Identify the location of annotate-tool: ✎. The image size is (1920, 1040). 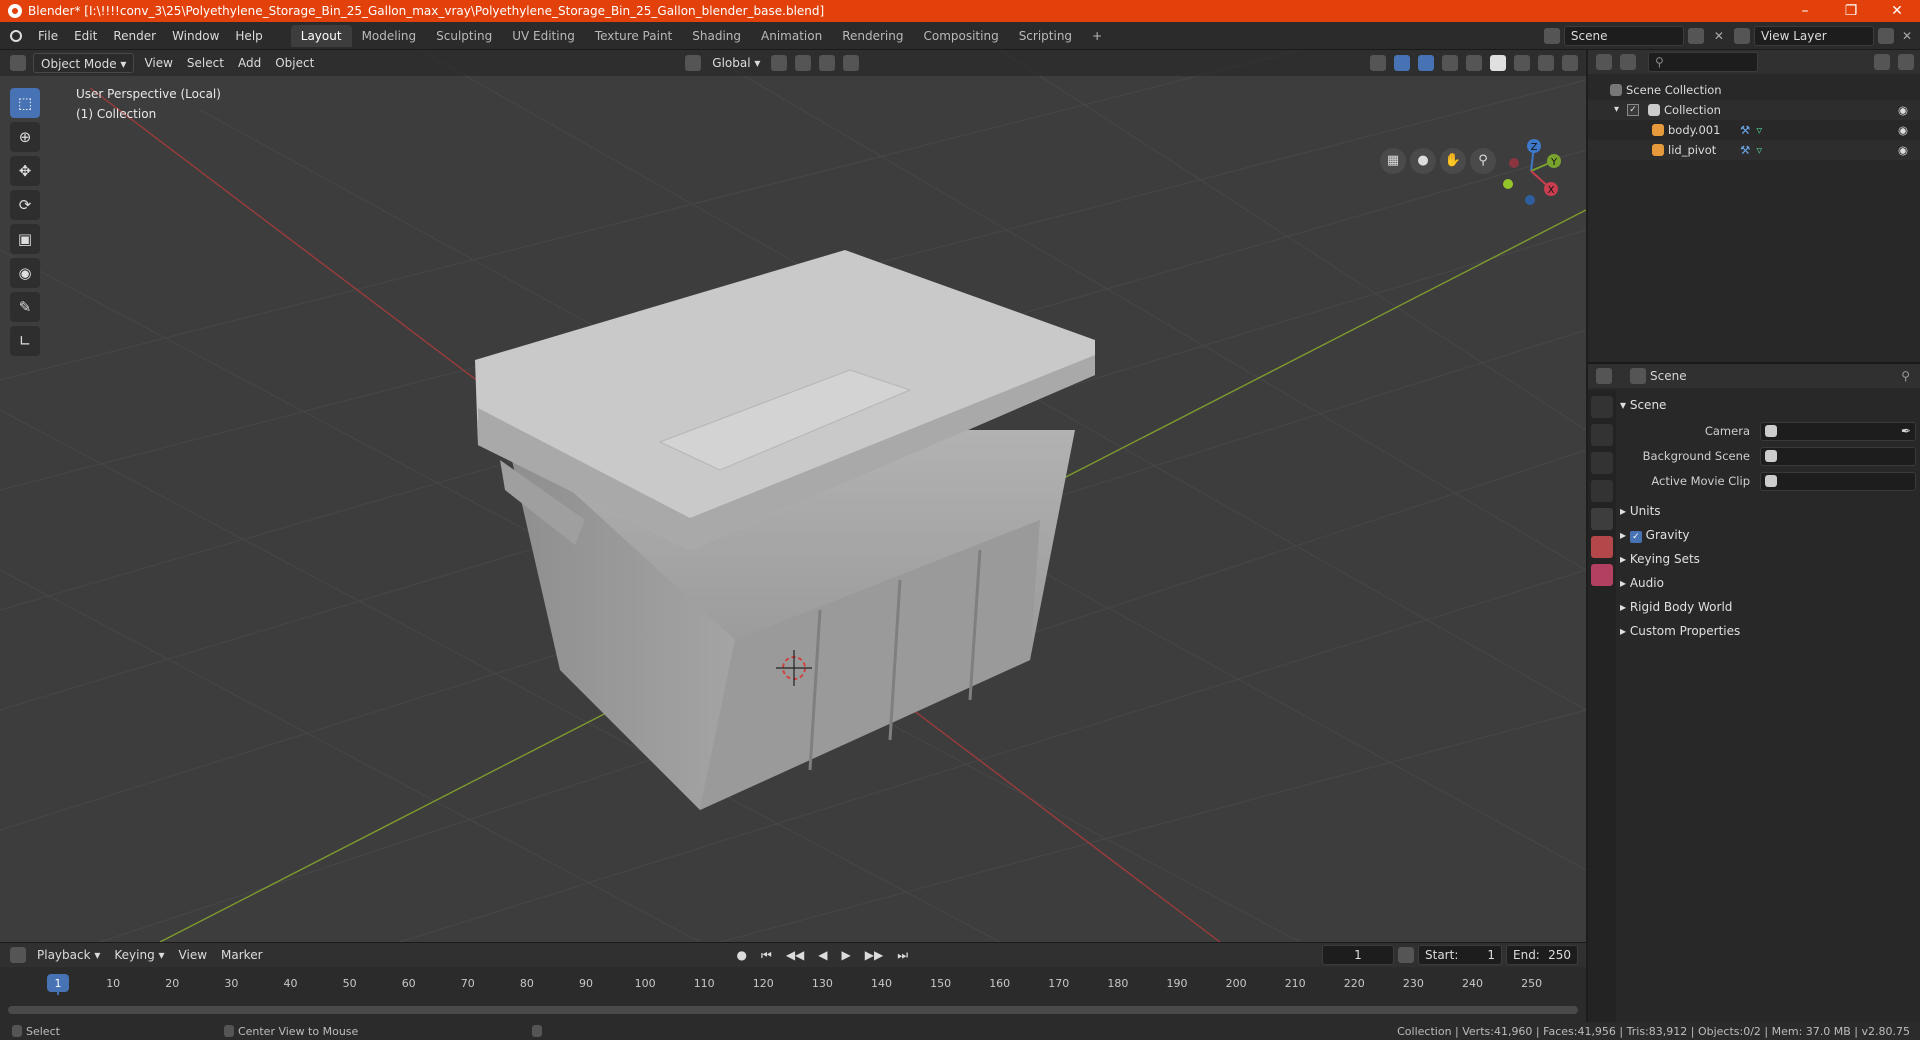
(25, 307).